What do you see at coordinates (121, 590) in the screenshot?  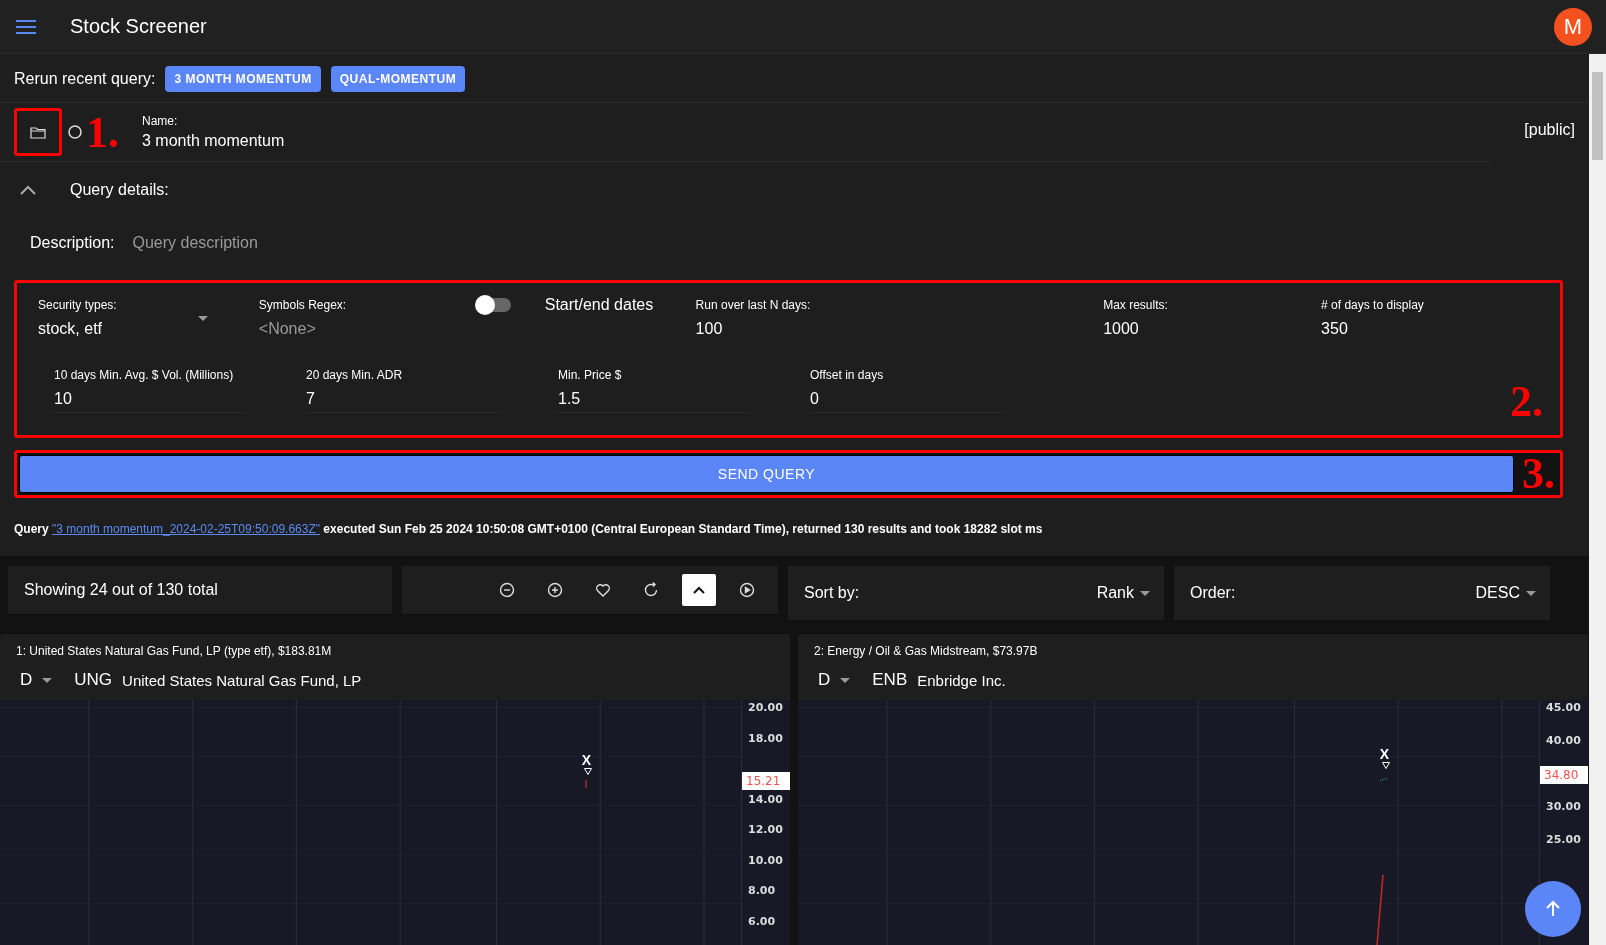 I see `results-summary: Showing 24 out of 130 total` at bounding box center [121, 590].